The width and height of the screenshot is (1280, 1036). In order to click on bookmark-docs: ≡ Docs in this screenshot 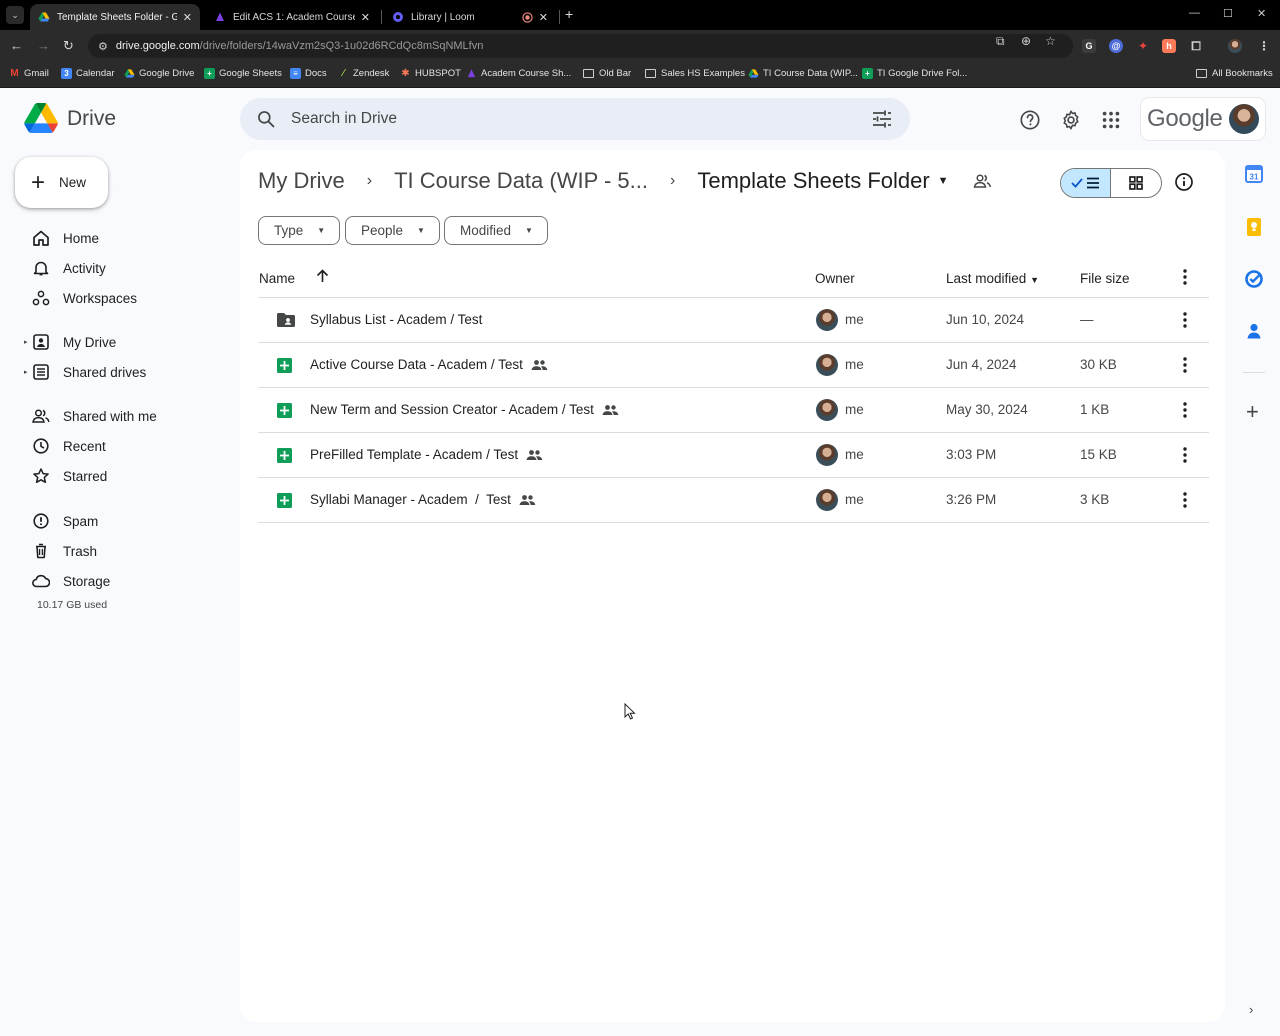, I will do `click(308, 73)`.